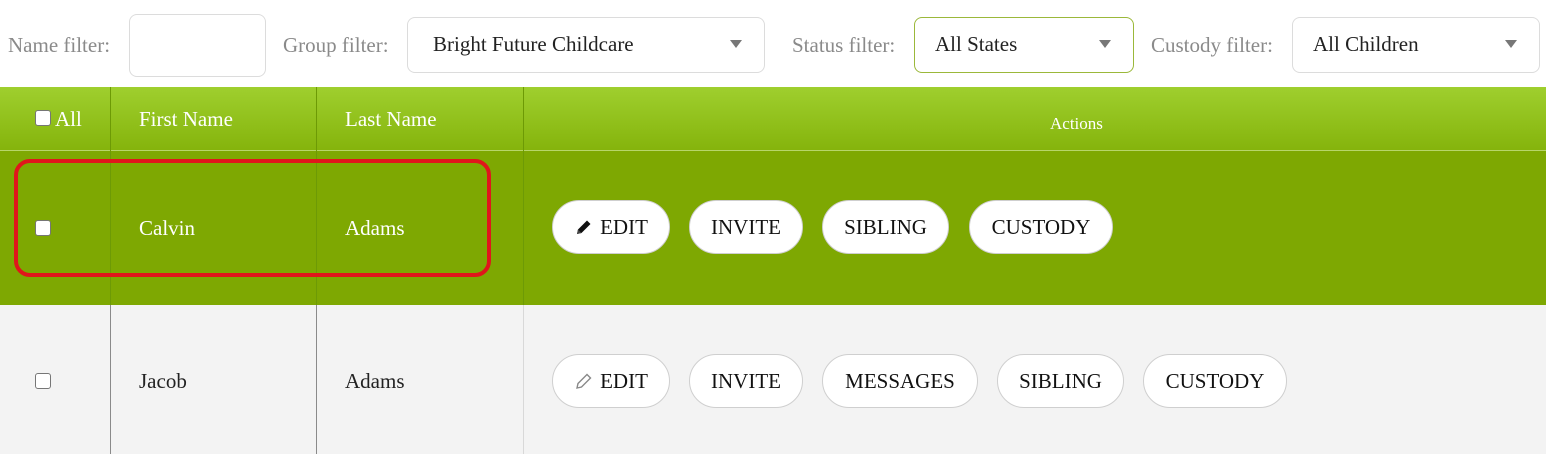 This screenshot has height=454, width=1546. I want to click on first-name-cell: Calvin, so click(167, 228).